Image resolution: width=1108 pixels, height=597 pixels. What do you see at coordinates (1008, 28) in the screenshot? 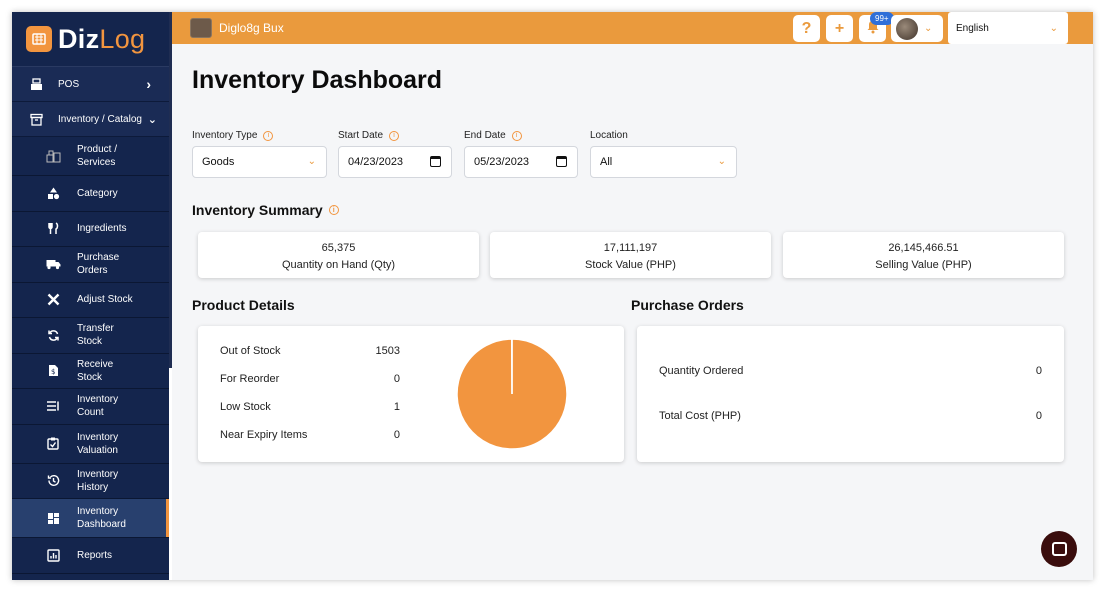
I see `language-select: English ⌄` at bounding box center [1008, 28].